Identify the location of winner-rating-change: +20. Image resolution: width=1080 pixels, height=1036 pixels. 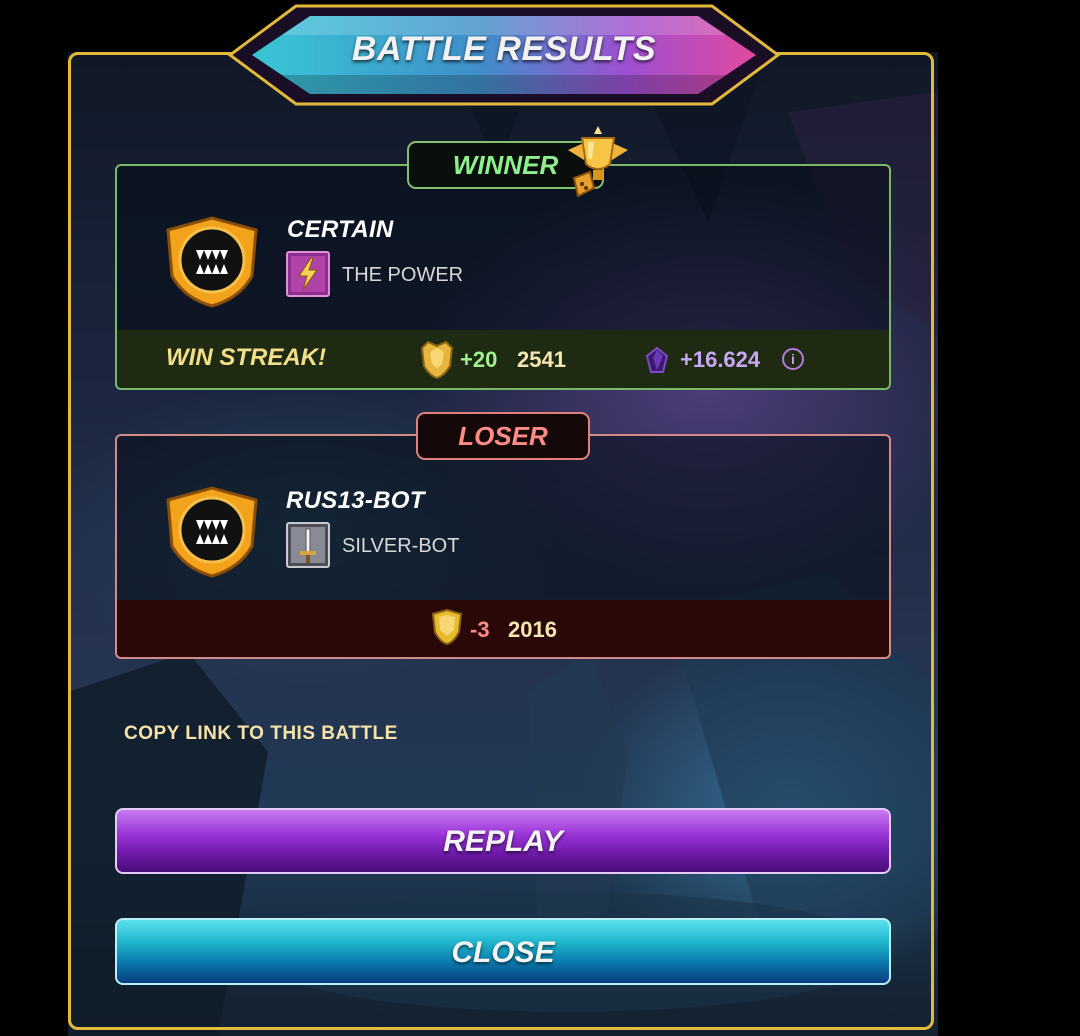
(479, 359).